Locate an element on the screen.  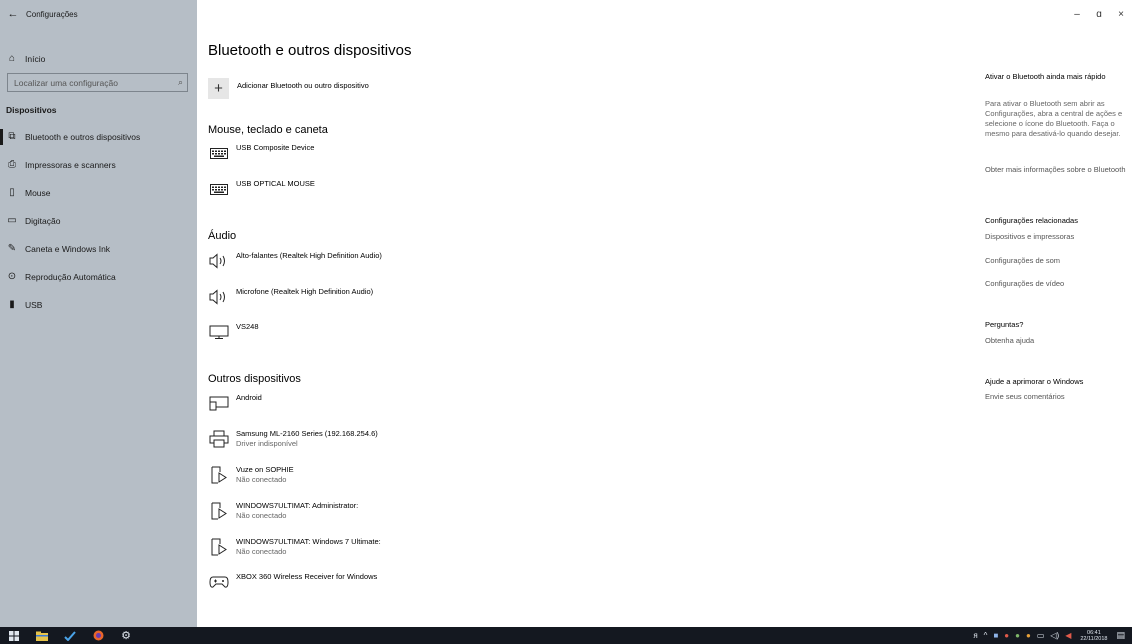
related-link-display: Configurações de vídeo is located at coordinates (1056, 284).